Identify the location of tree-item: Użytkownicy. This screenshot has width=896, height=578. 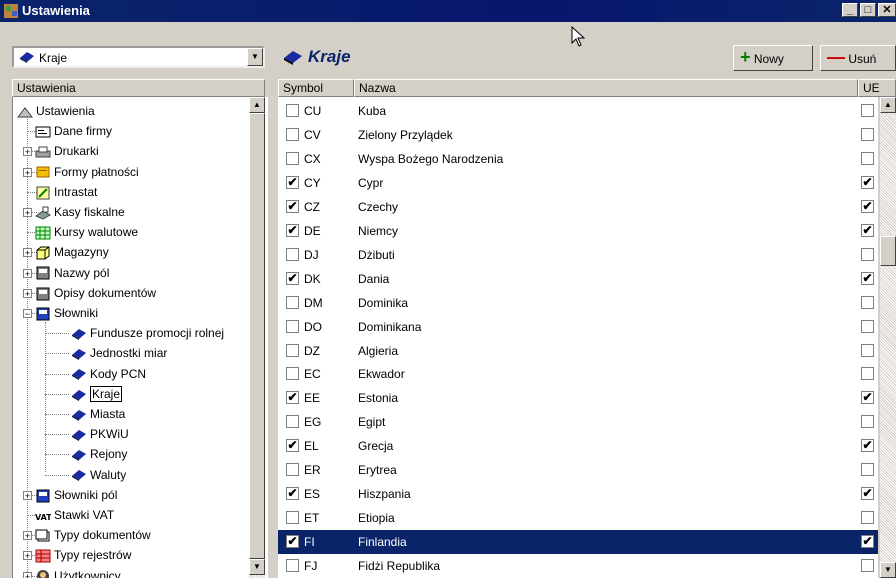
(78, 572).